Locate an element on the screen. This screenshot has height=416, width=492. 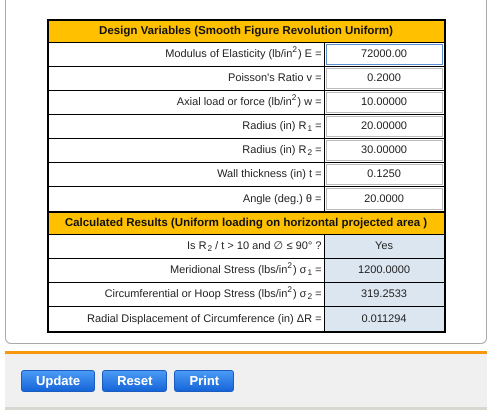
field-label: Radius (in) R$_{2}$ = is located at coordinates (186, 150).